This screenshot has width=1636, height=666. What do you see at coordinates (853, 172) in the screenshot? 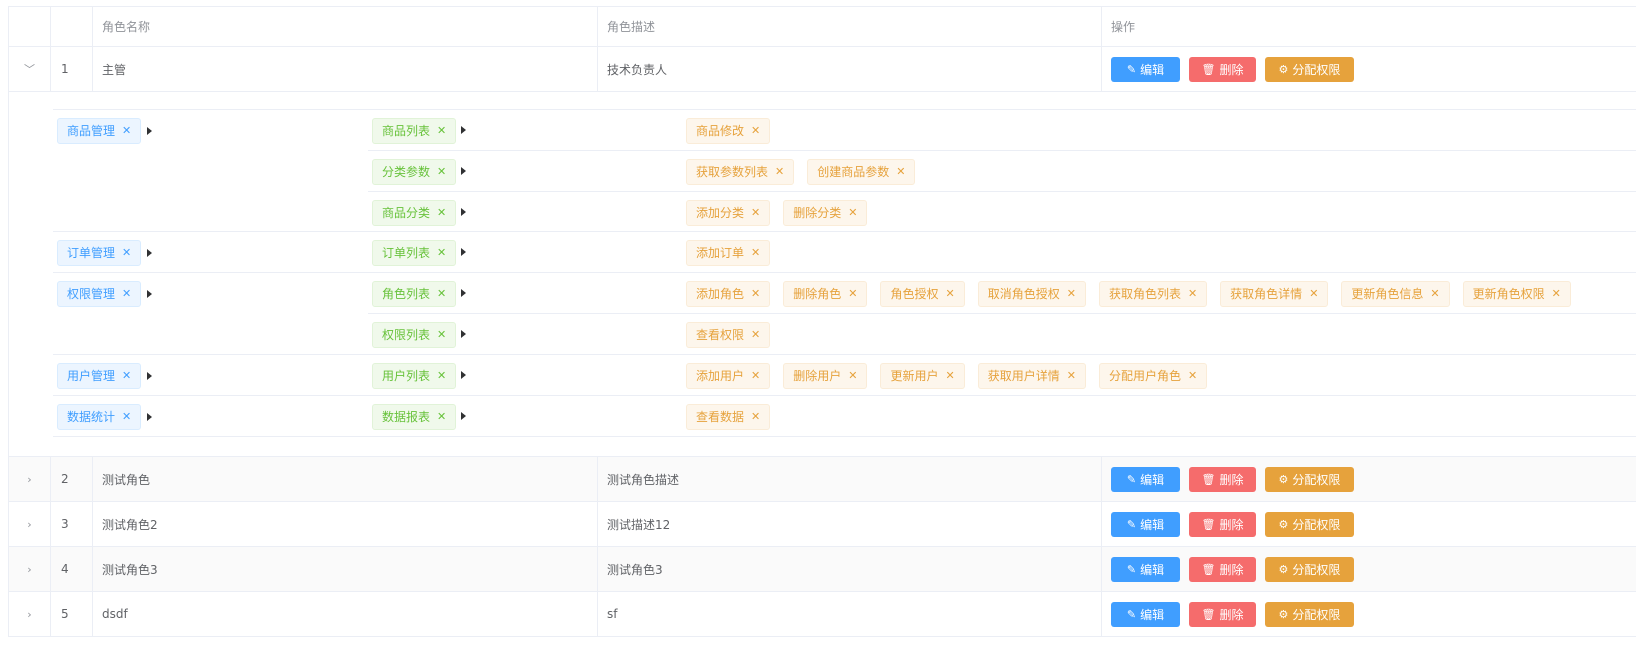
I see `tag-label: 创建商品参数` at bounding box center [853, 172].